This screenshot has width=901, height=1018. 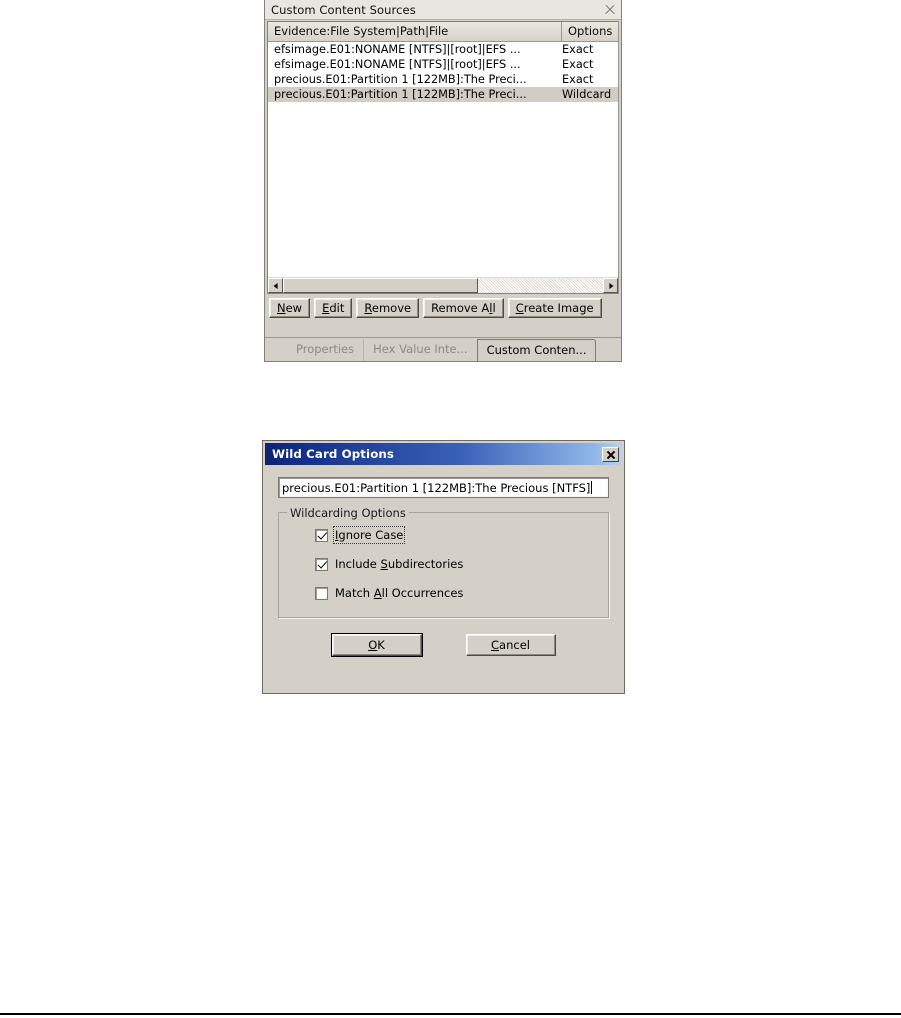 What do you see at coordinates (275, 285) in the screenshot?
I see `arrow-left-icon` at bounding box center [275, 285].